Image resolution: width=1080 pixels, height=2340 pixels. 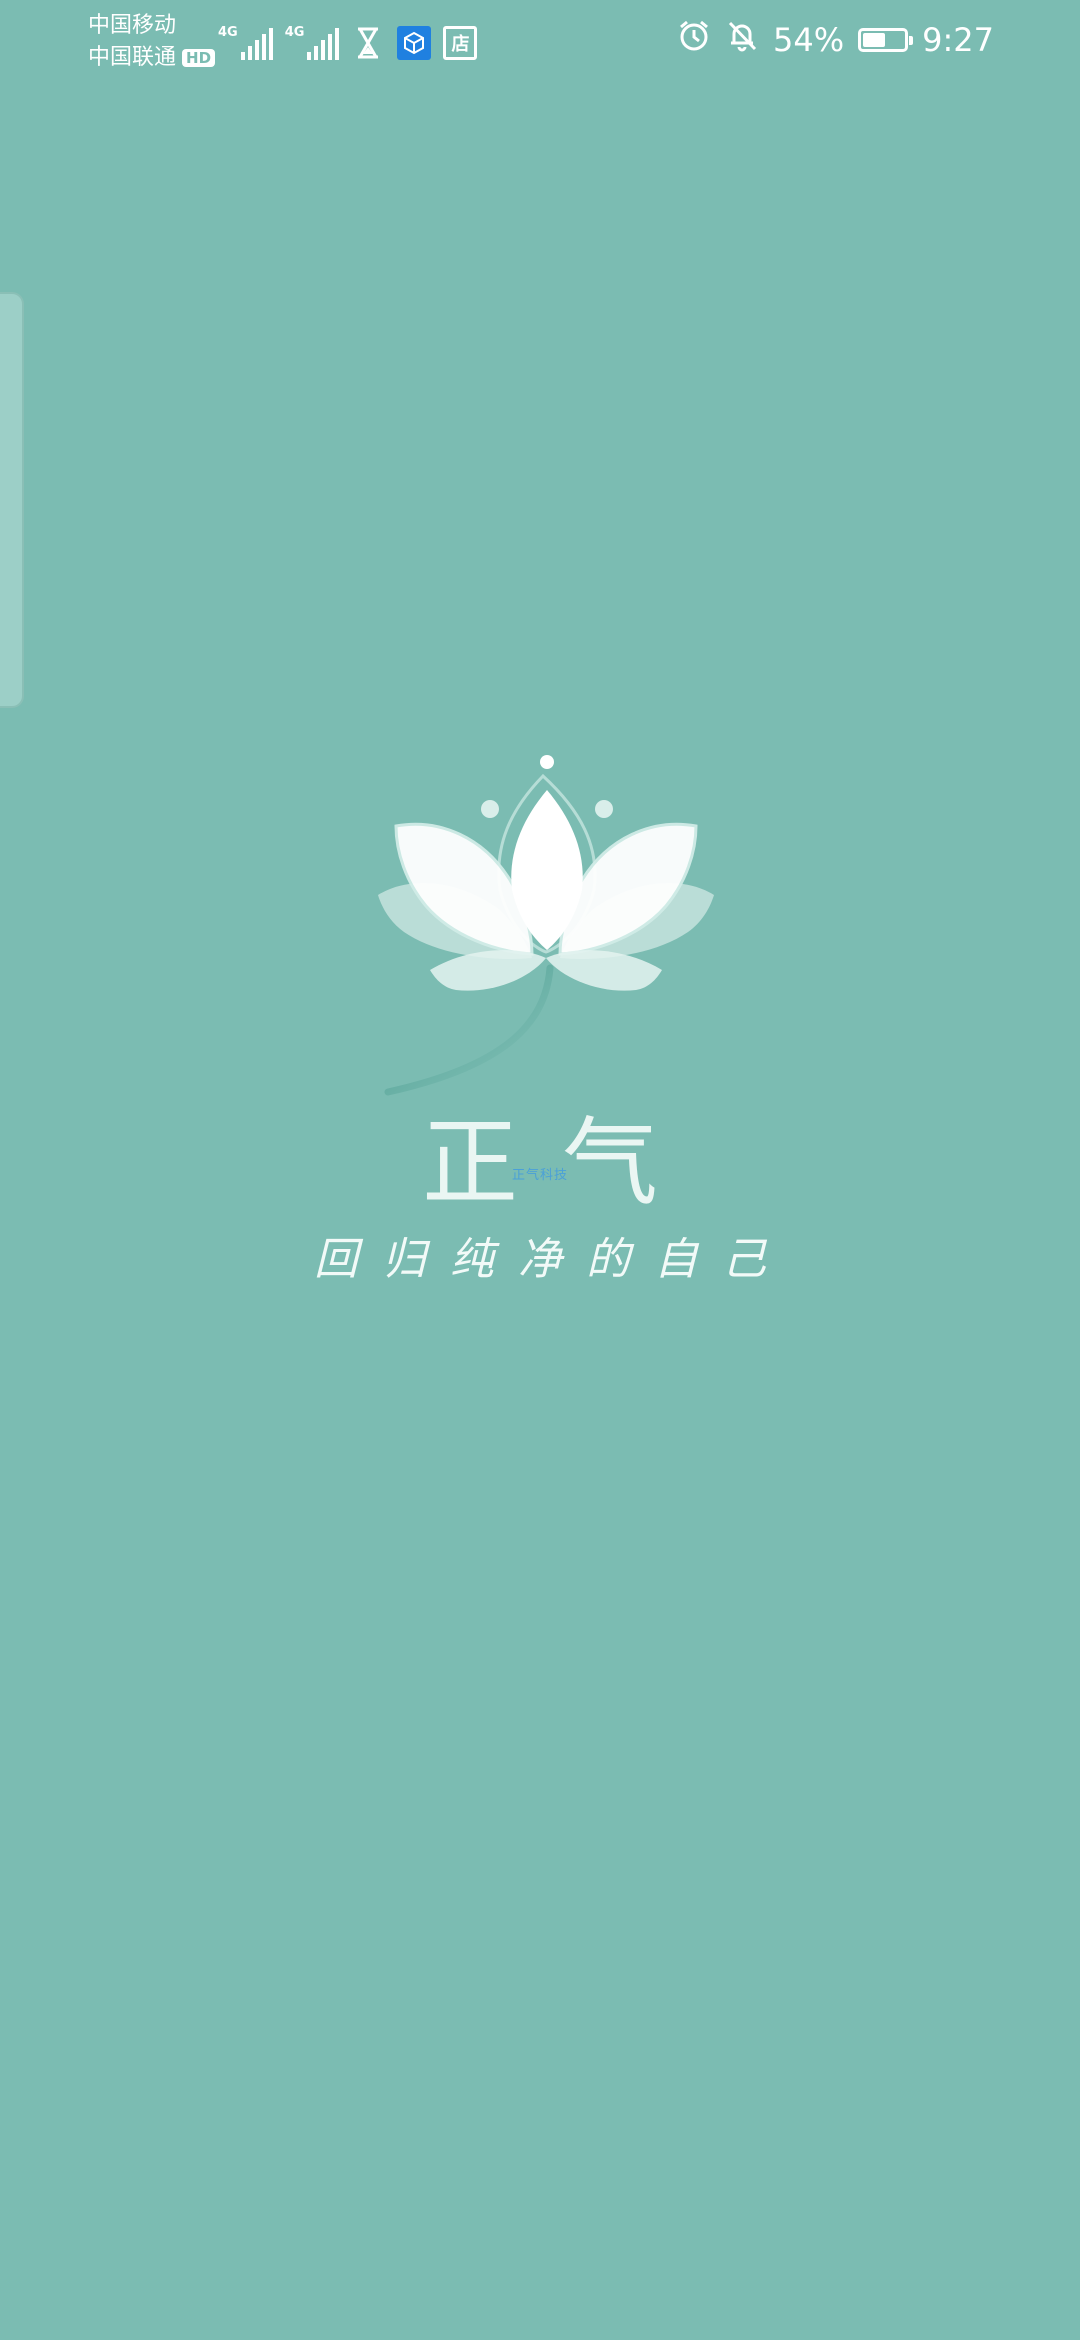 I want to click on store-icon-glyph: 店, so click(x=460, y=44).